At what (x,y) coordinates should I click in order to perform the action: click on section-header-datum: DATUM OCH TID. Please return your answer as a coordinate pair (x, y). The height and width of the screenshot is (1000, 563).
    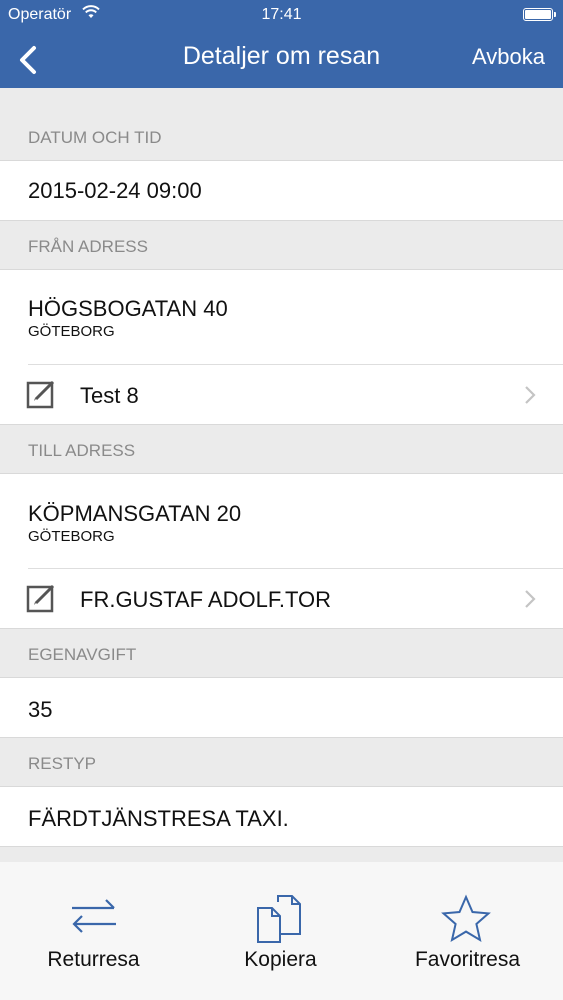
    Looking at the image, I should click on (95, 137).